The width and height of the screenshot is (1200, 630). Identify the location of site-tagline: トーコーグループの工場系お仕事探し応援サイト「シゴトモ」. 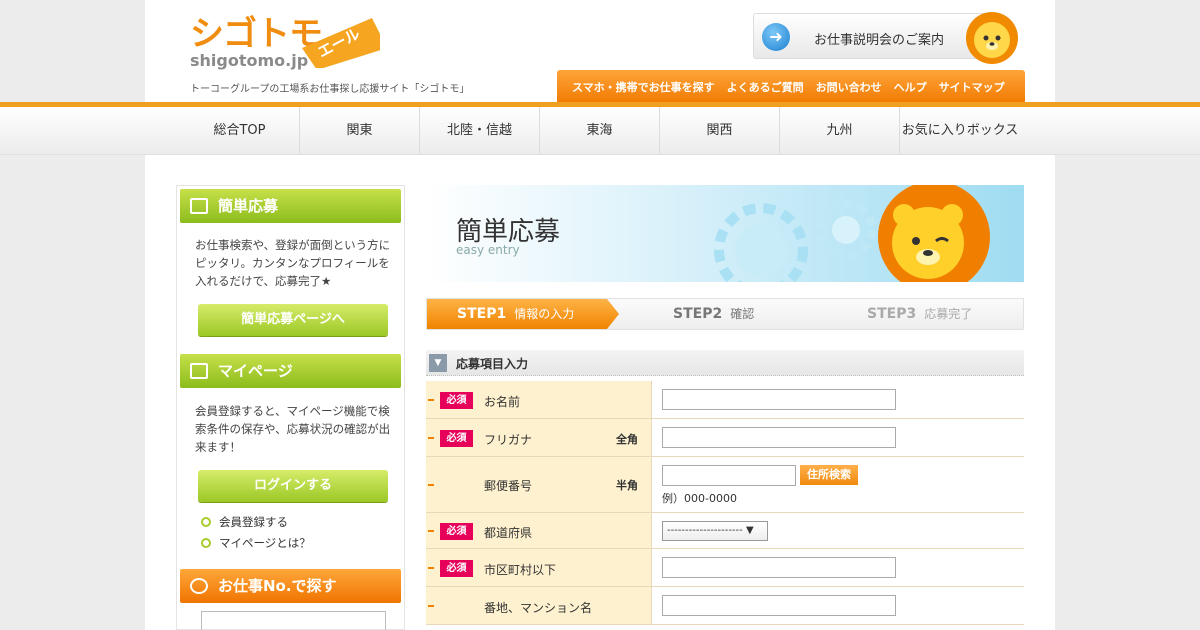
(330, 89).